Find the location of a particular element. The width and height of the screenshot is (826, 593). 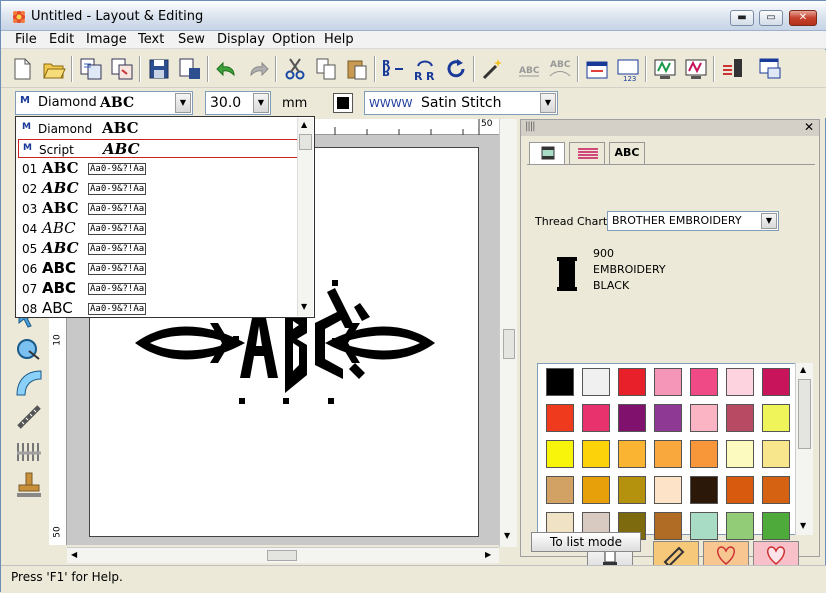

realistic-view-icon is located at coordinates (696, 69).